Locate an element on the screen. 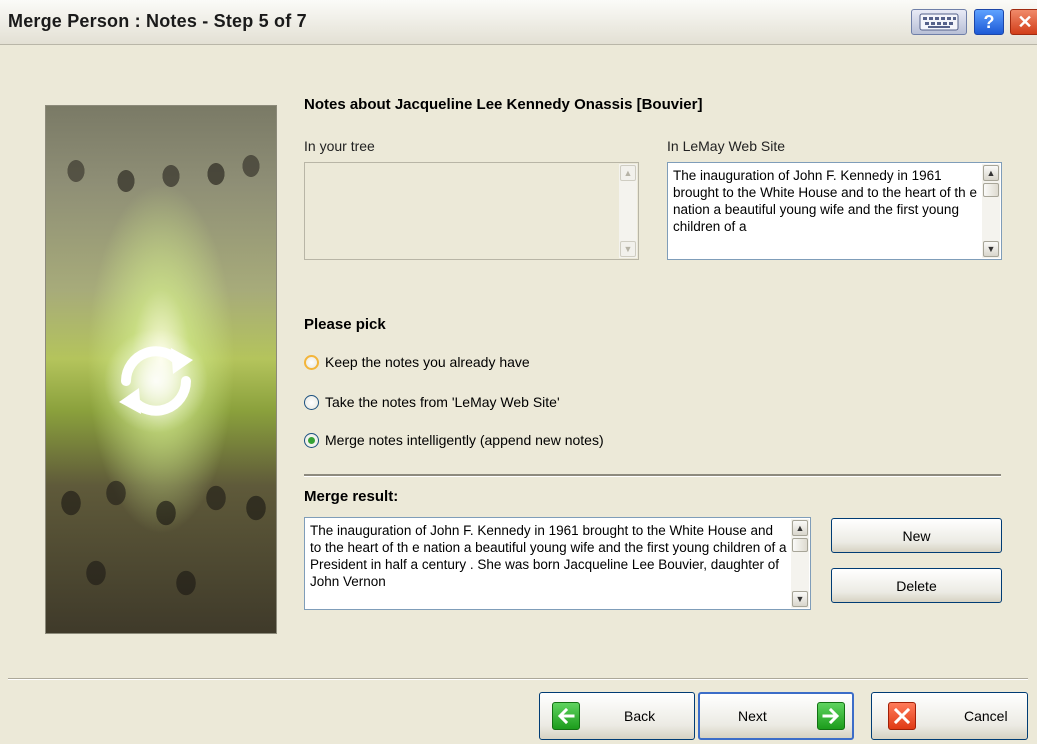 This screenshot has height=744, width=1037. in-your-tree-label: In your tree is located at coordinates (339, 146).